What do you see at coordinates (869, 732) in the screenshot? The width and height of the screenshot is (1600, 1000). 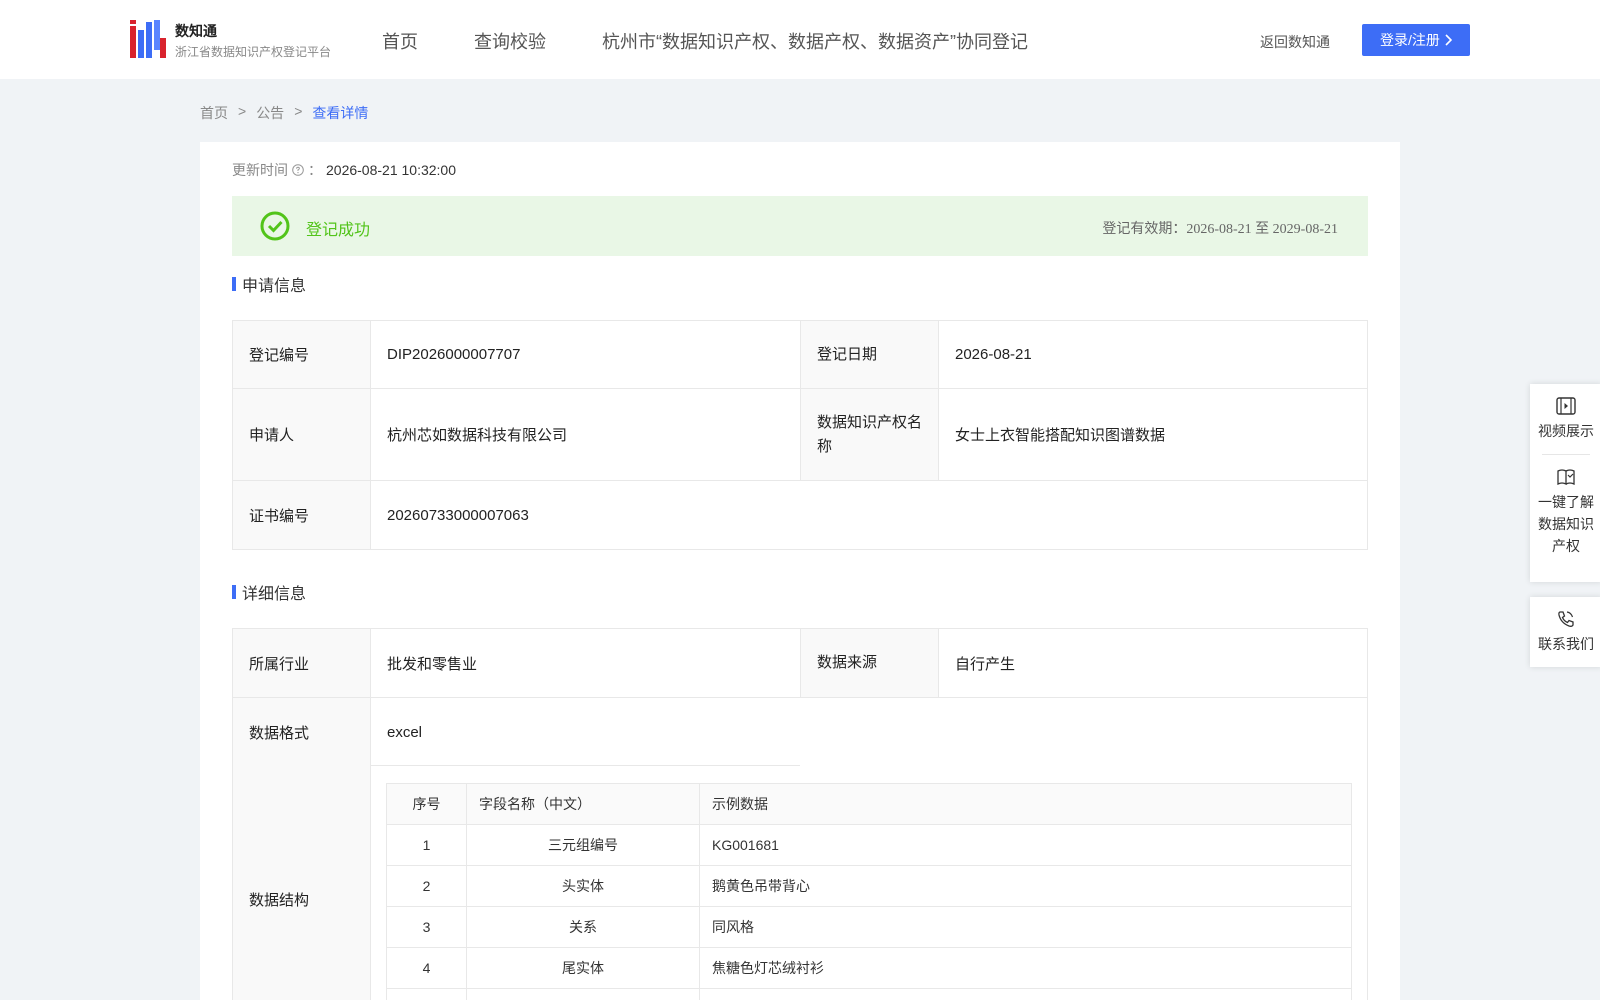 I see `format-value: excel` at bounding box center [869, 732].